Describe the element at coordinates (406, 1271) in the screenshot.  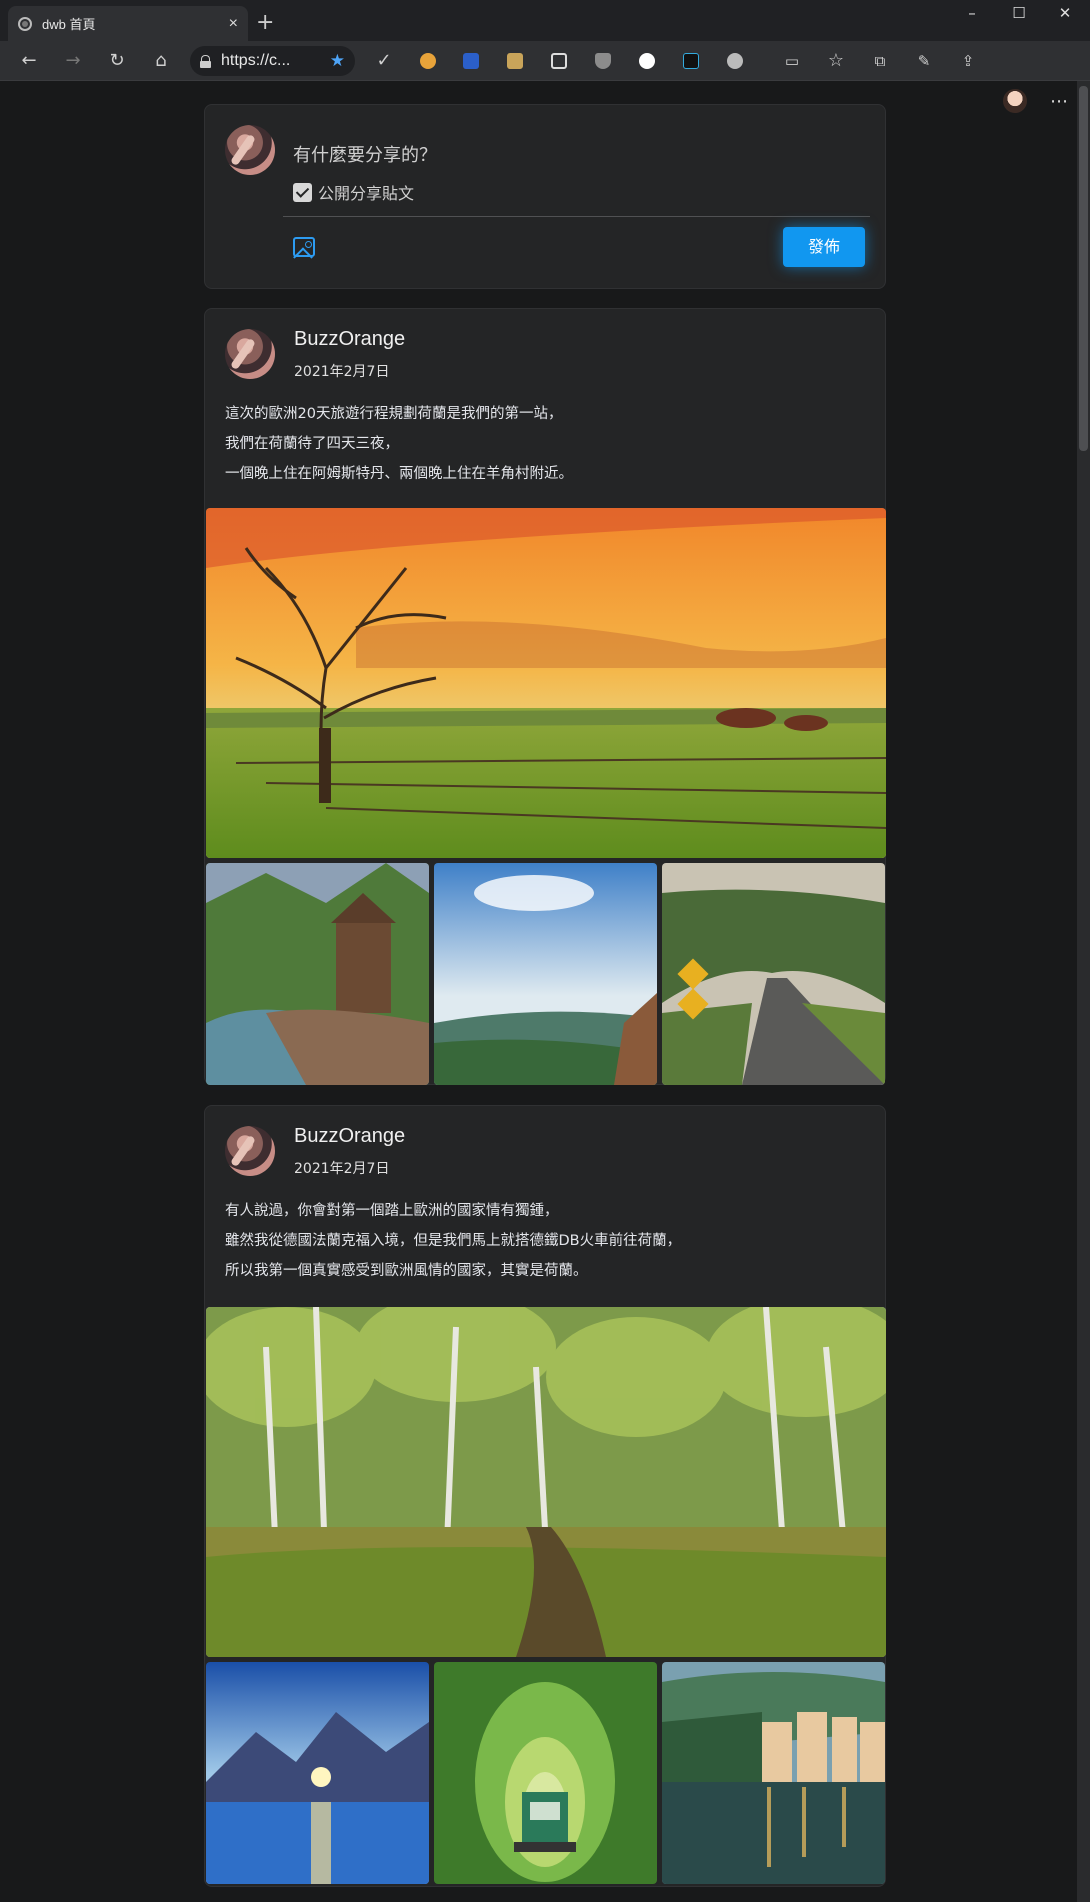
I see `post-text-line: 所以我第一個真實感受到歐洲風情的國家，其實是荷蘭。` at that location.